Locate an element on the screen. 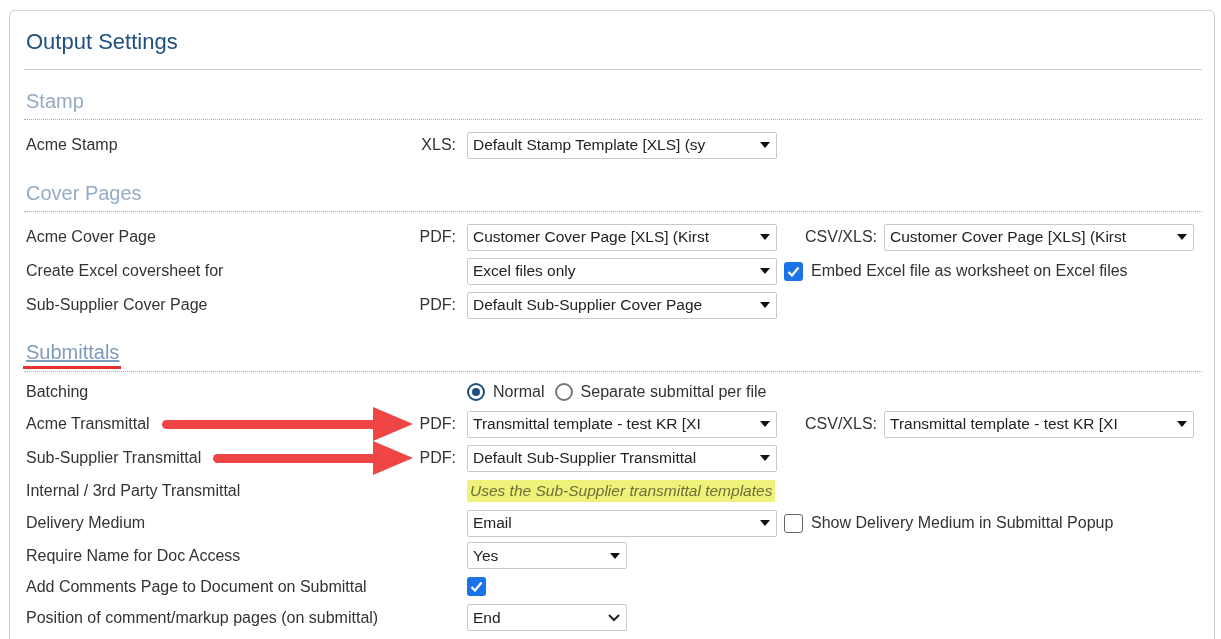  radio-option: Normal is located at coordinates (506, 391).